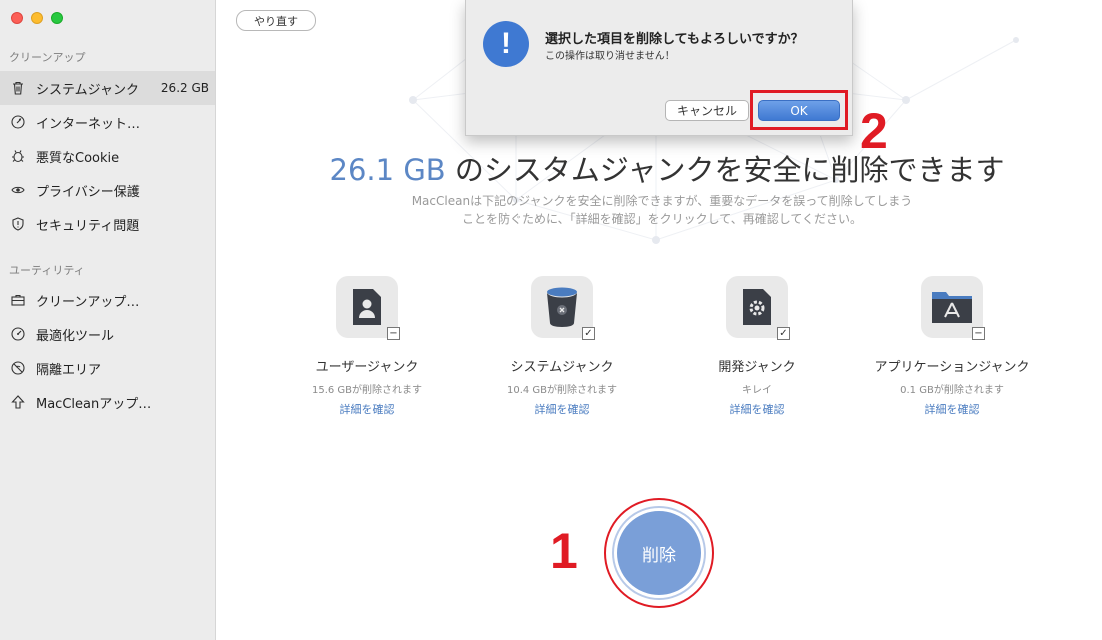 The image size is (1102, 640). Describe the element at coordinates (564, 551) in the screenshot. I see `annotation-number-1: 1` at that location.